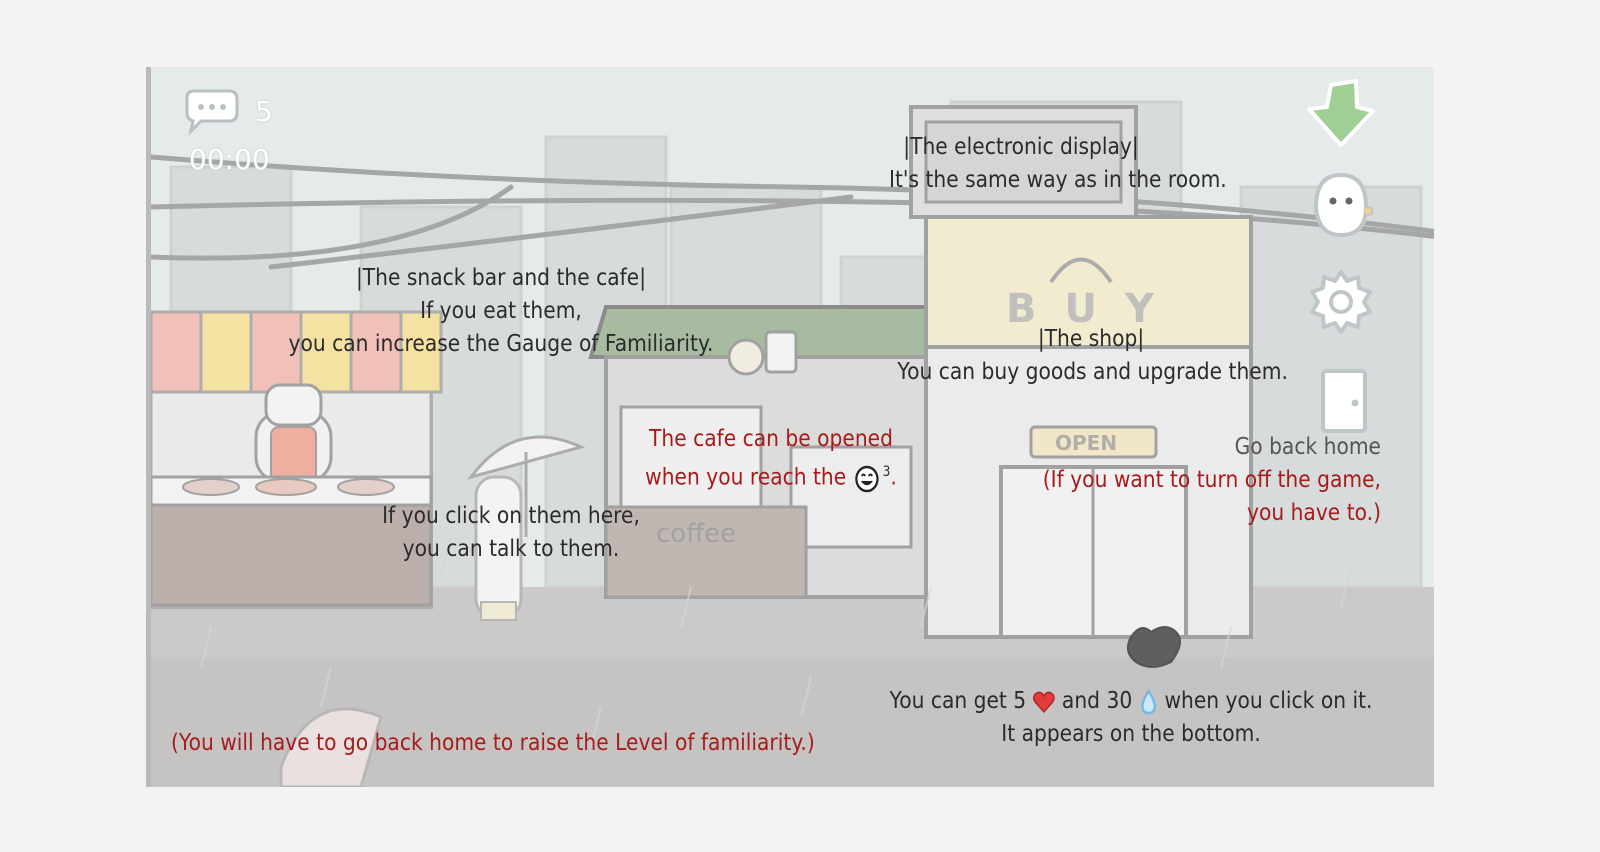  I want to click on smiley-face-icon, so click(867, 479).